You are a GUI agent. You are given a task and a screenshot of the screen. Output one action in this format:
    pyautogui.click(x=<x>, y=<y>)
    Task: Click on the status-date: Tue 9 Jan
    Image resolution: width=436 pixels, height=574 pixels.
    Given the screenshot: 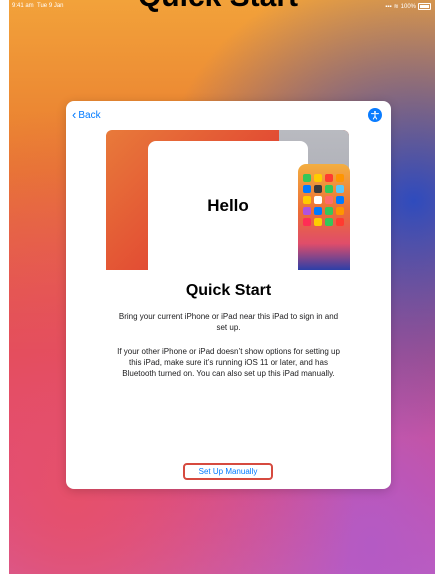 What is the action you would take?
    pyautogui.click(x=50, y=6)
    